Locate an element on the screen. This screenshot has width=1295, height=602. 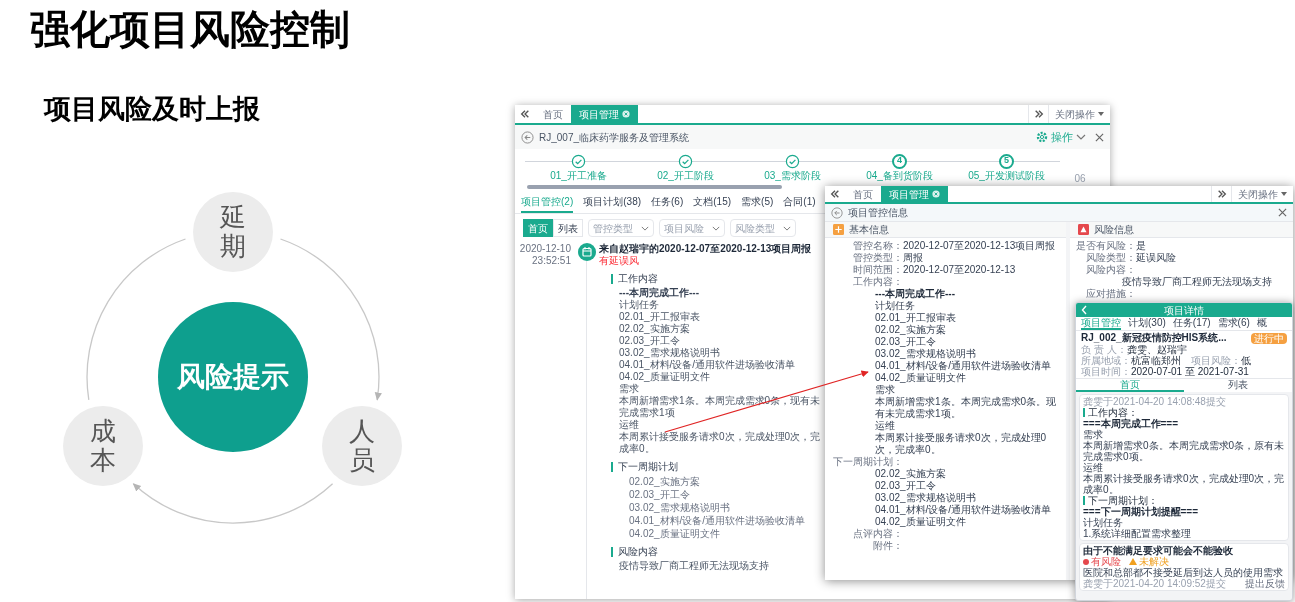
risk-flag-text: 有延误风 is located at coordinates (619, 261).